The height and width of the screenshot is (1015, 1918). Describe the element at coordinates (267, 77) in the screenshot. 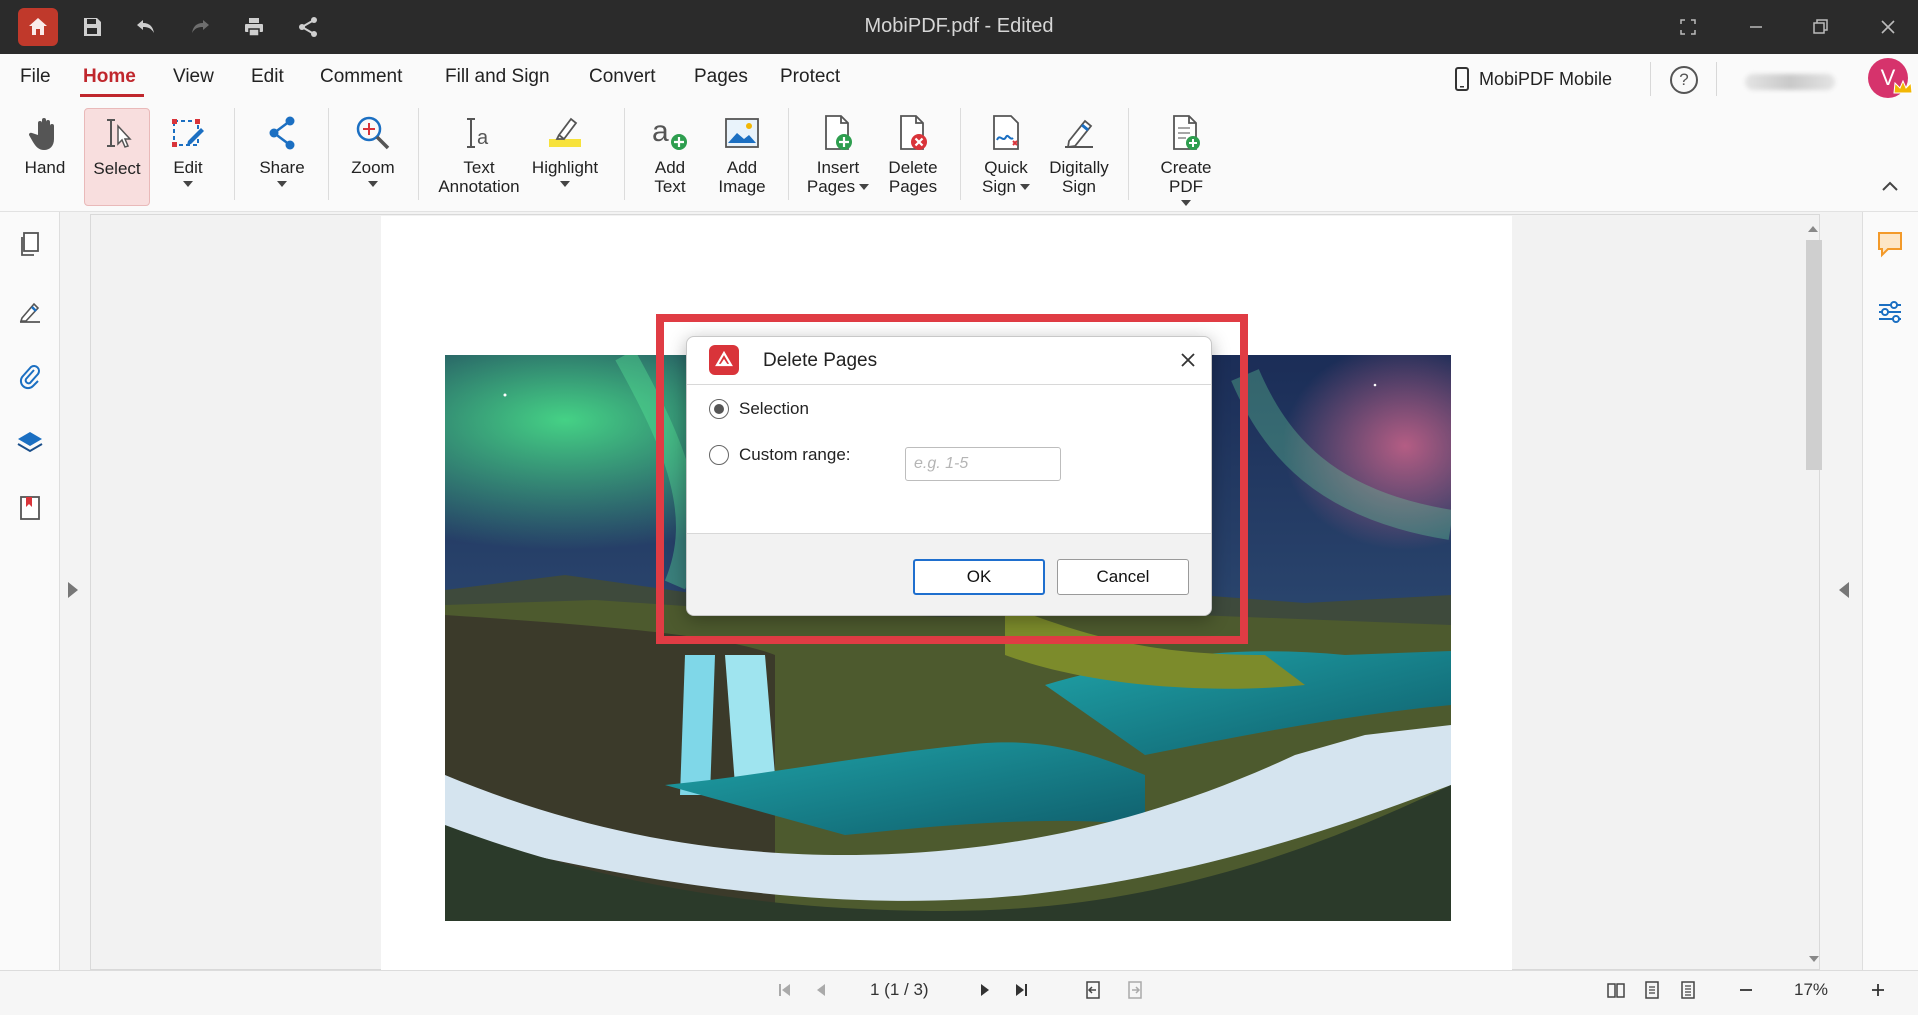

I see `menu-edit: Edit` at that location.